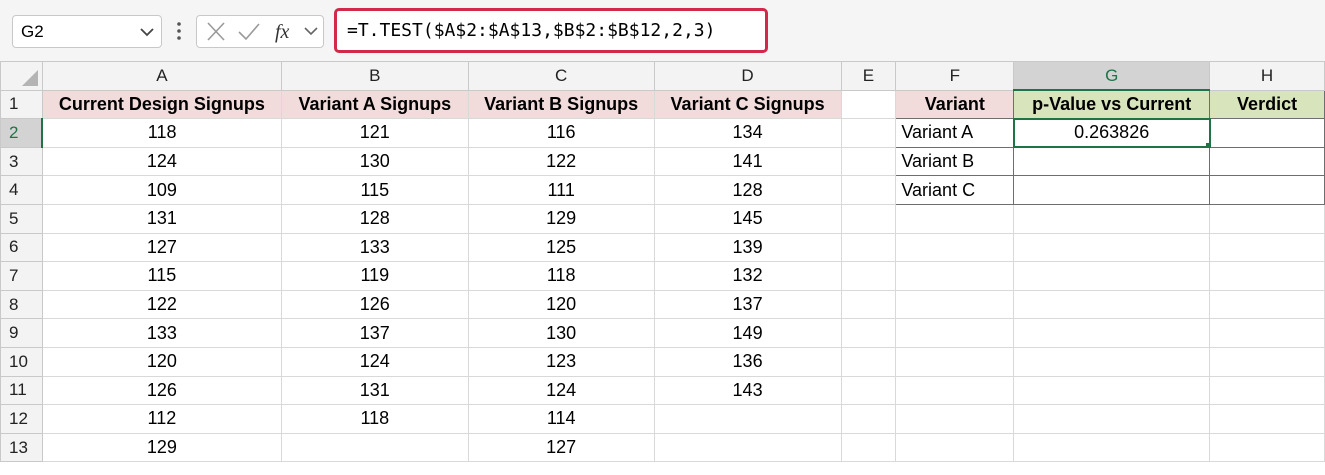 The width and height of the screenshot is (1325, 475). Describe the element at coordinates (374, 218) in the screenshot. I see `cell-b5: 128` at that location.